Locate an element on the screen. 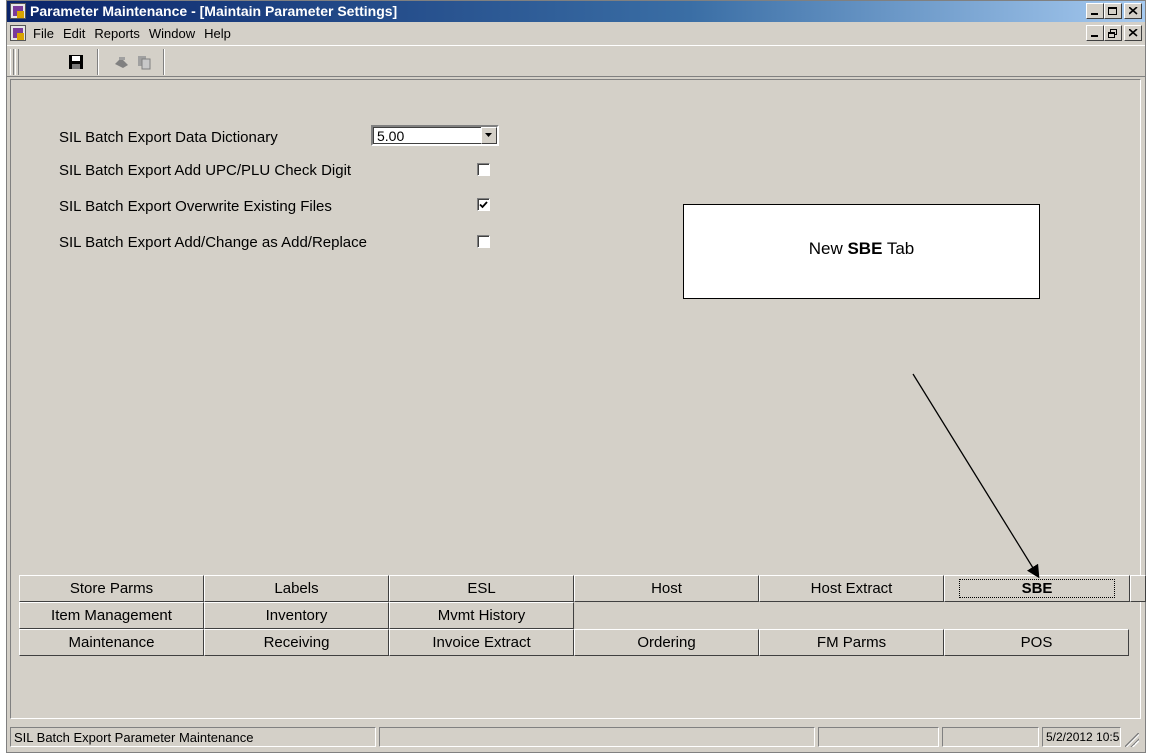  overwrite-checkbox is located at coordinates (483, 204).